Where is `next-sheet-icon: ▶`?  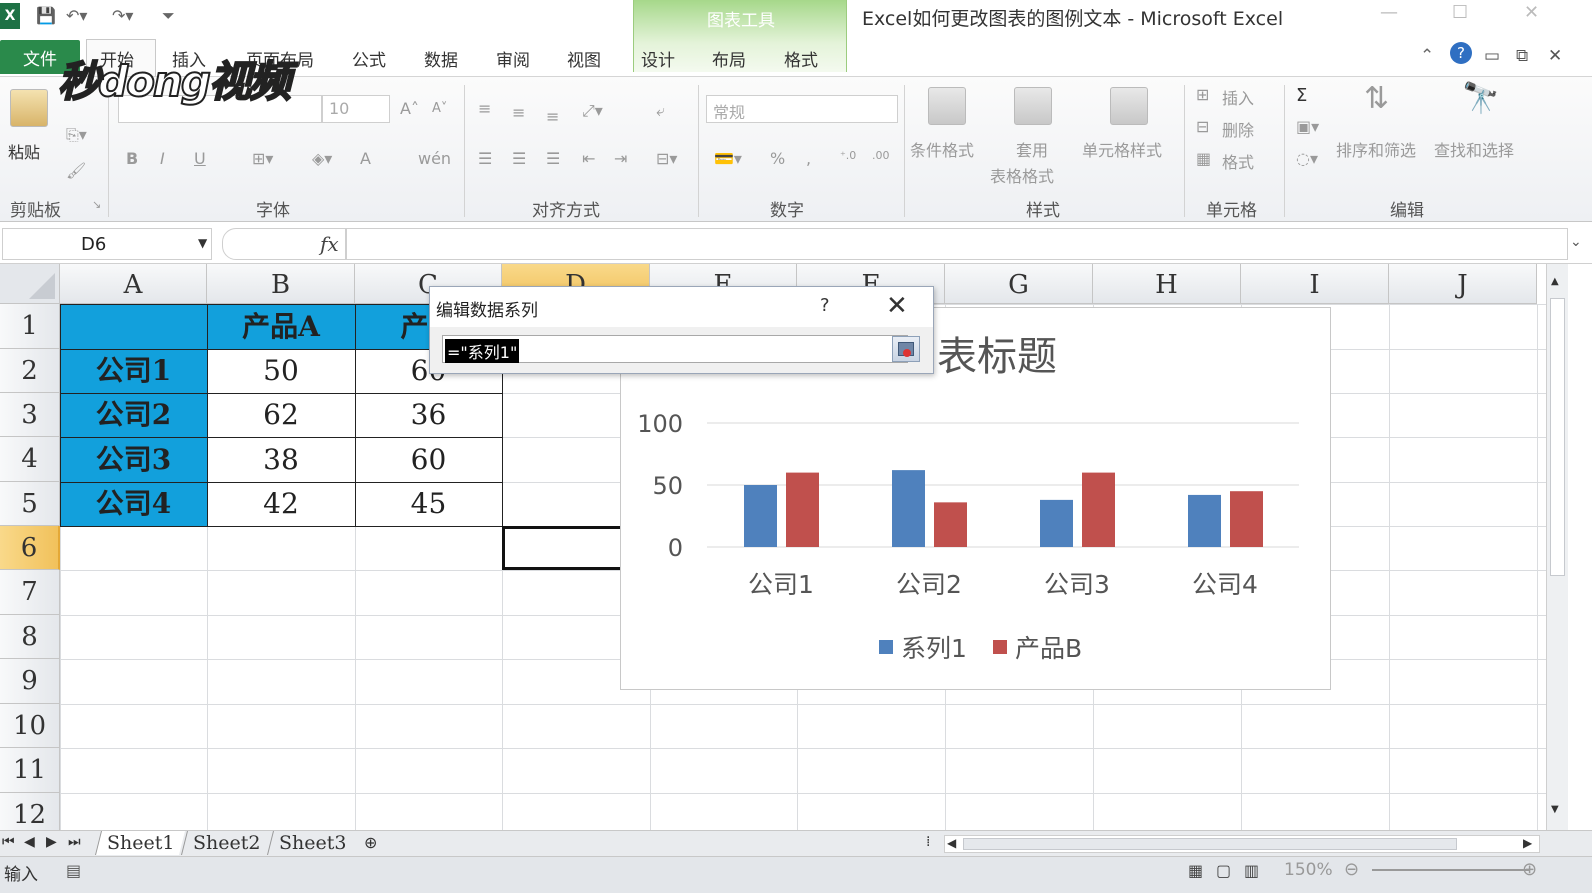
next-sheet-icon: ▶ is located at coordinates (51, 842).